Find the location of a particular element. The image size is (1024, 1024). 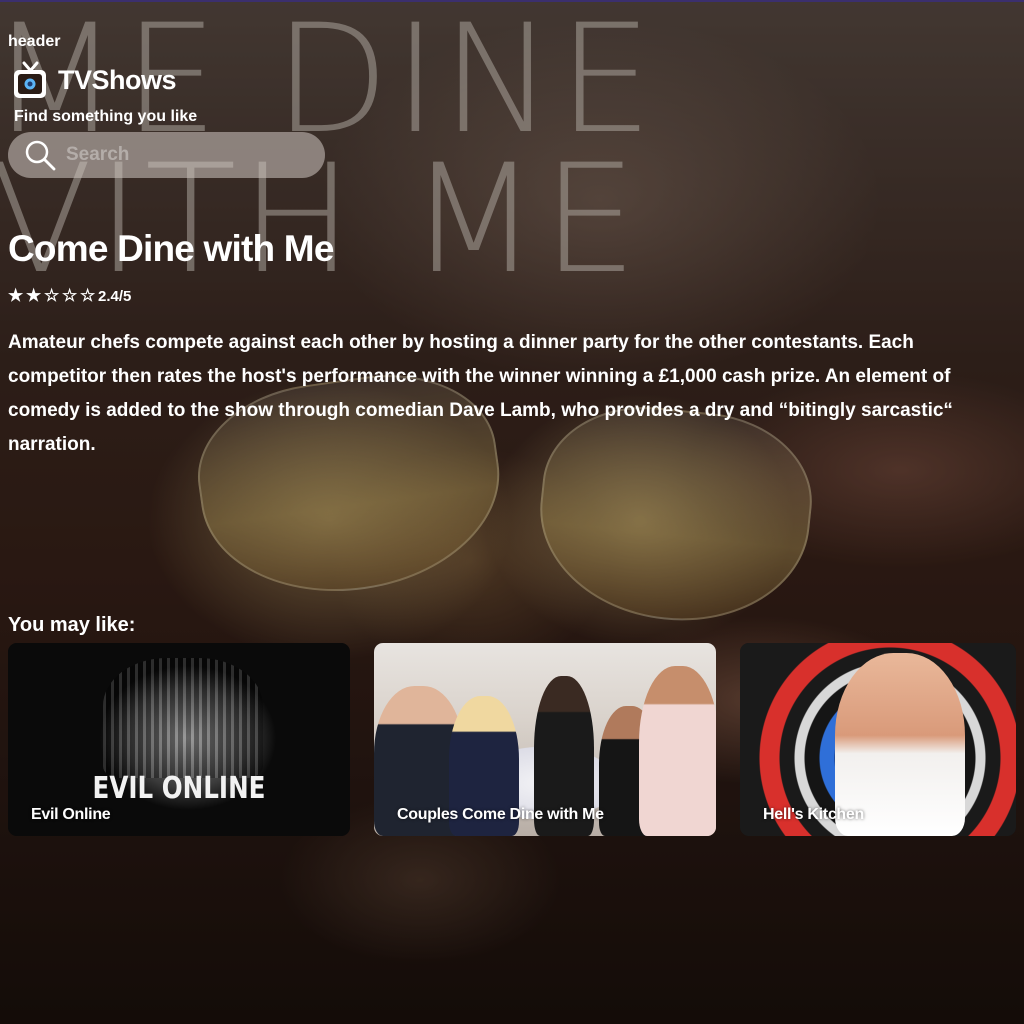

recommendations-heading: You may like: is located at coordinates (72, 625).